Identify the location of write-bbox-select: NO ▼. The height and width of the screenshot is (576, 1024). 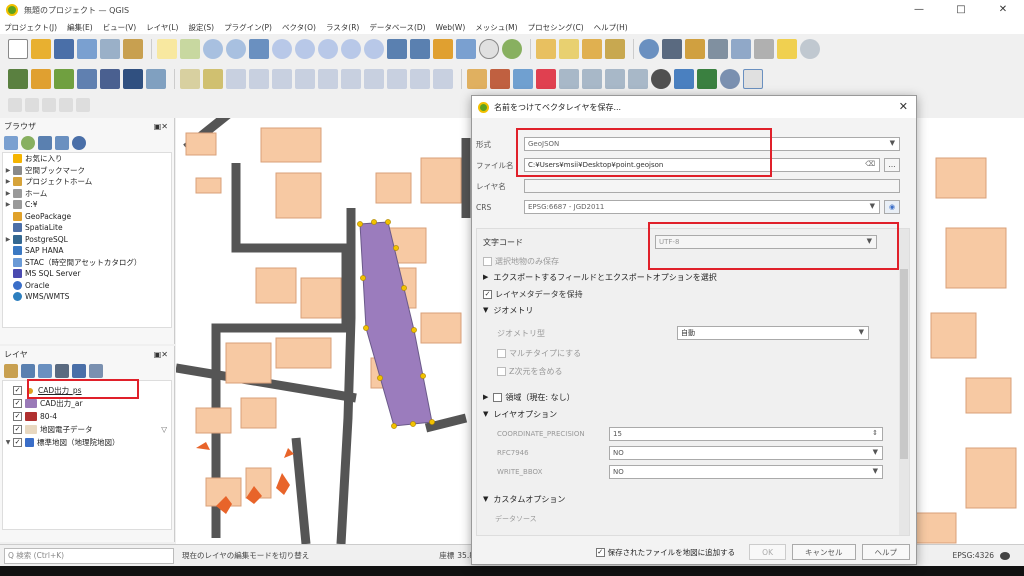
(746, 472).